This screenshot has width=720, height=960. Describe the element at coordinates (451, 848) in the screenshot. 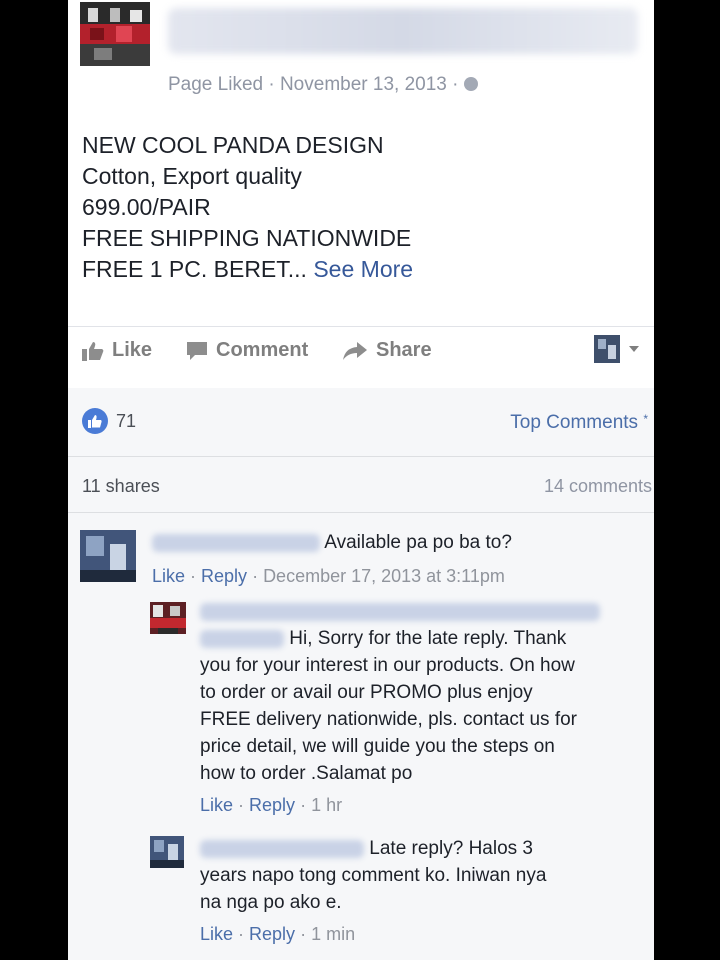

I see `reply-text: Late reply? Halos 3` at that location.